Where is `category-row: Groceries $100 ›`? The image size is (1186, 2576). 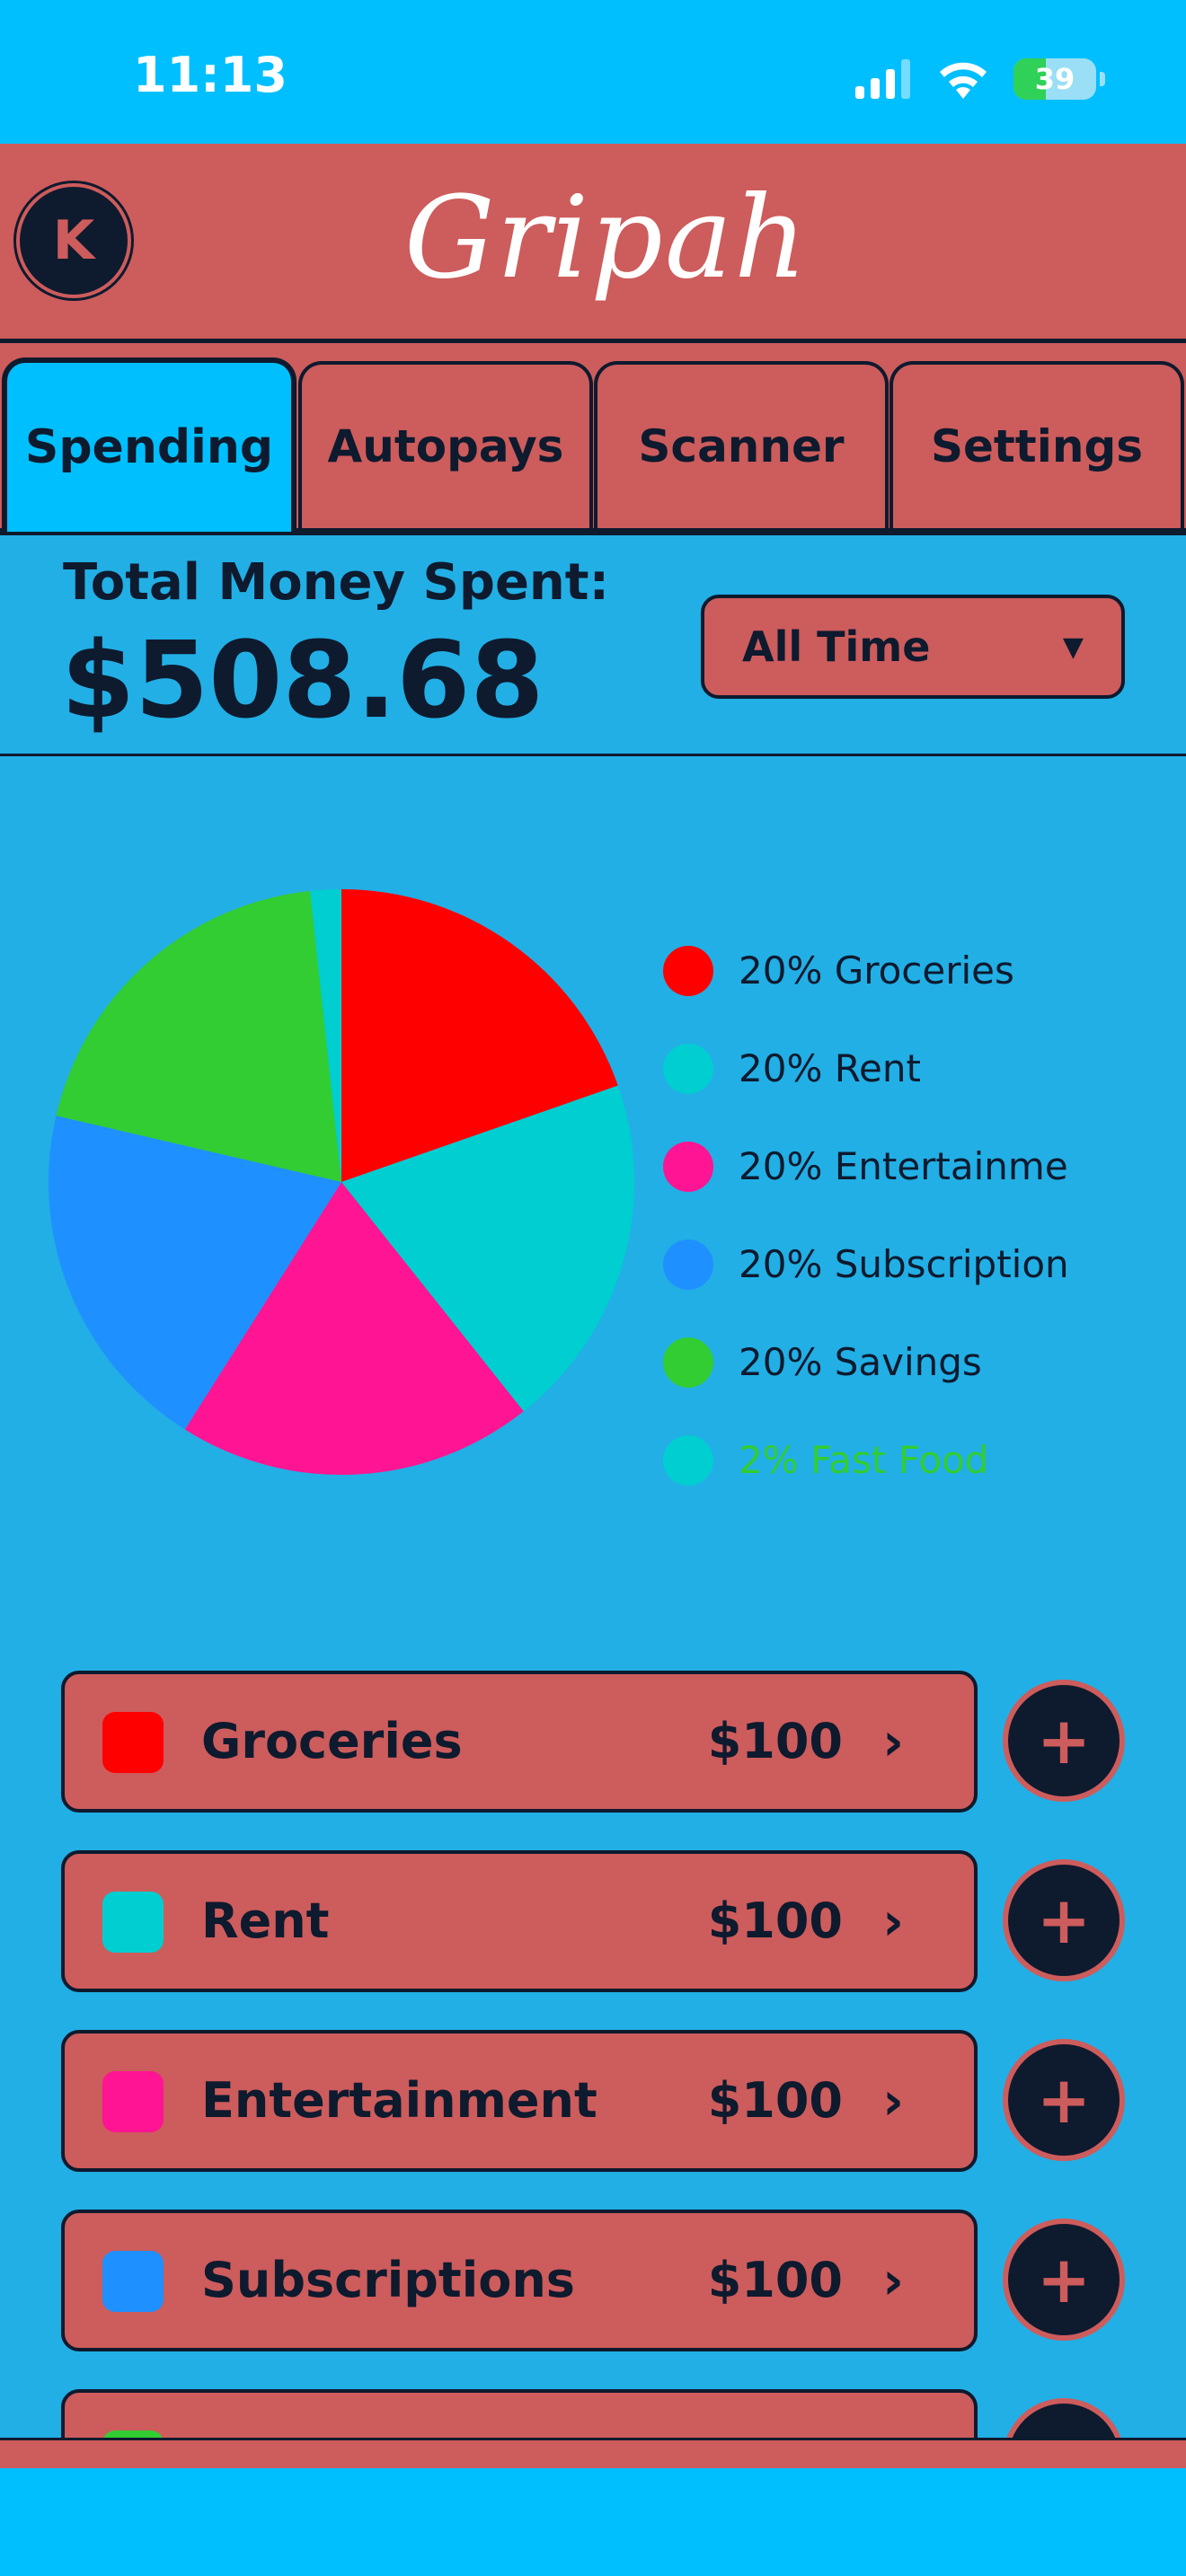 category-row: Groceries $100 › is located at coordinates (519, 1742).